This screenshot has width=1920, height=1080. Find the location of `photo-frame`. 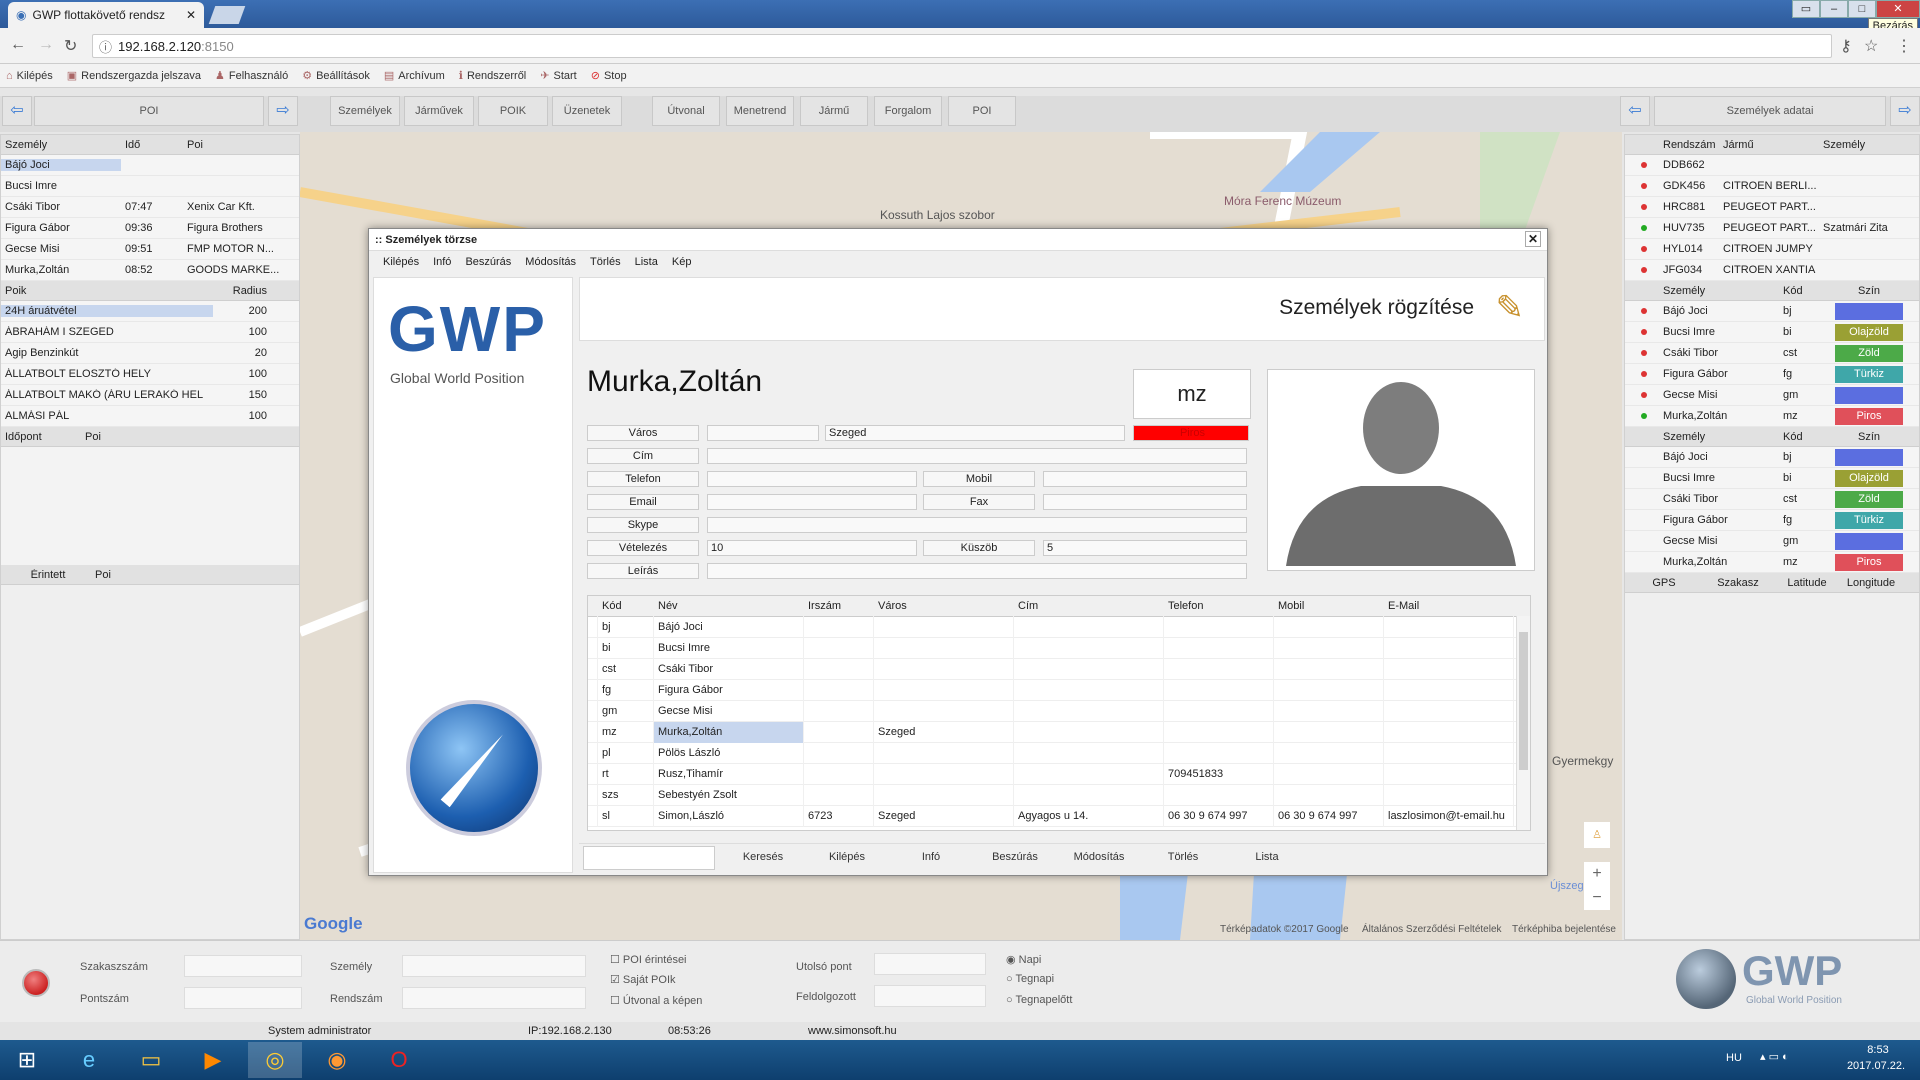

photo-frame is located at coordinates (1401, 470).